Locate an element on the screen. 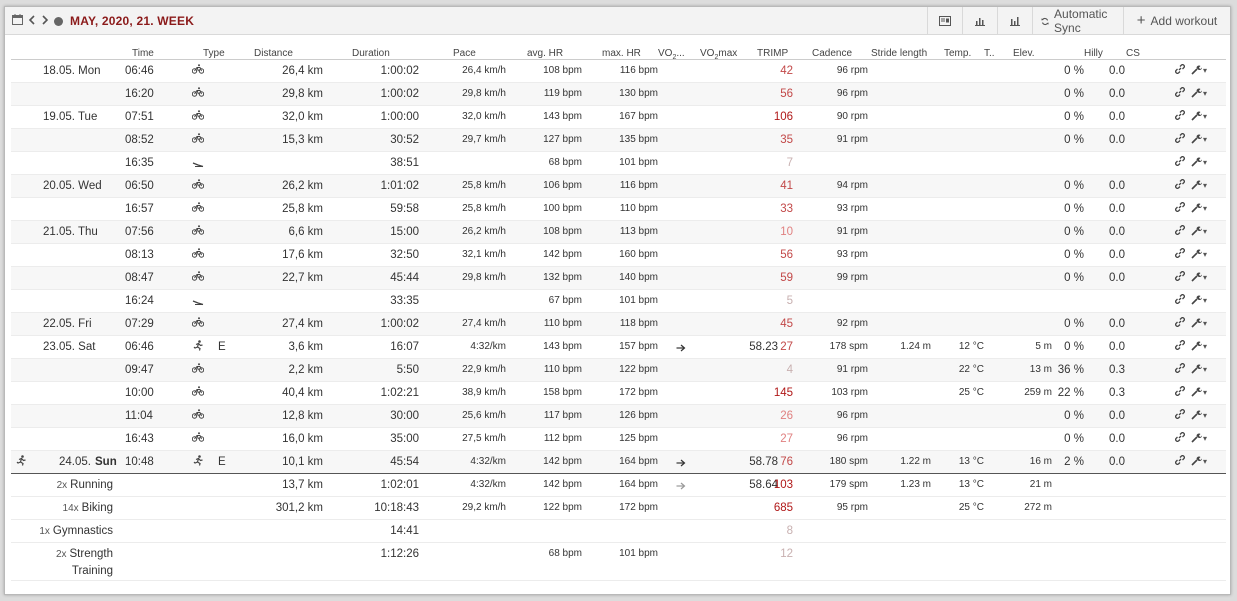 This screenshot has width=1237, height=601. chevron-right-icon is located at coordinates (45, 21).